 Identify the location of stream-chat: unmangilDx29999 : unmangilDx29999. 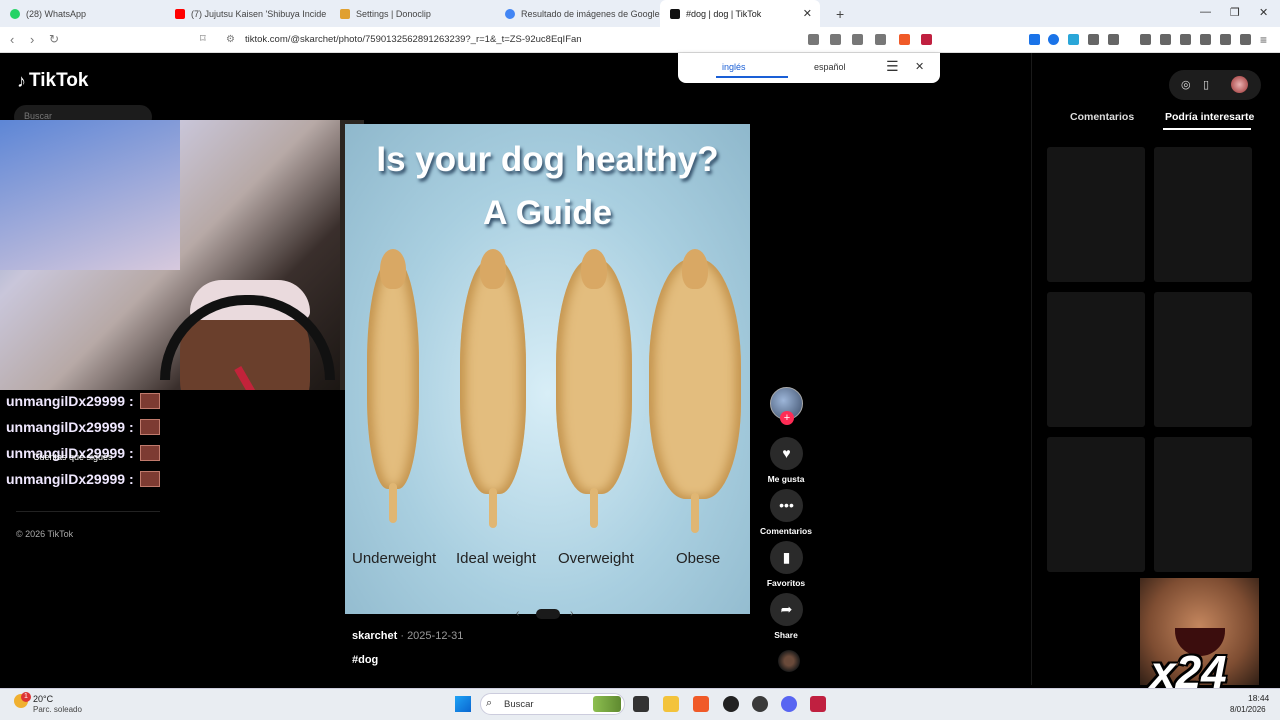
(83, 440).